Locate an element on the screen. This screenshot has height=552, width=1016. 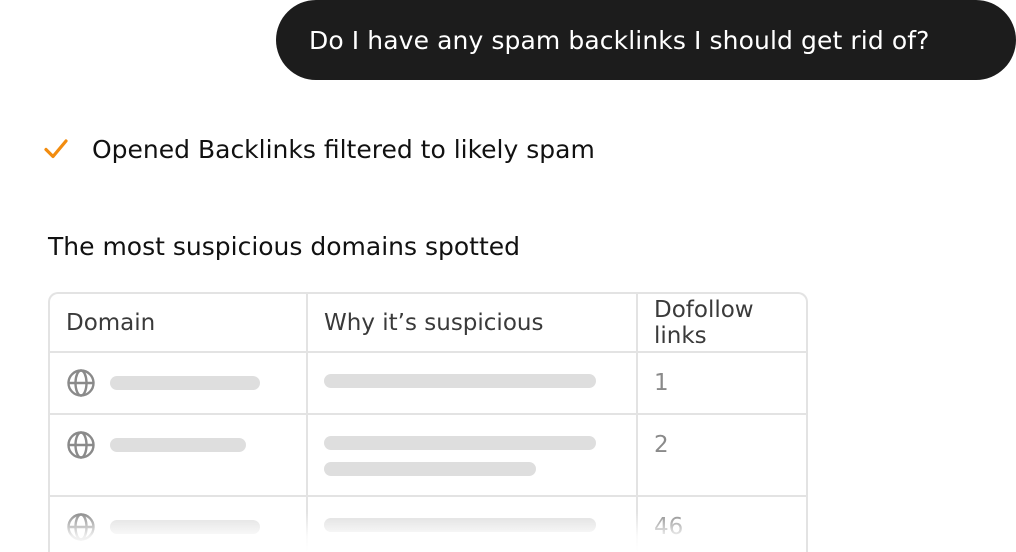
table-row: 2 is located at coordinates (428, 455).